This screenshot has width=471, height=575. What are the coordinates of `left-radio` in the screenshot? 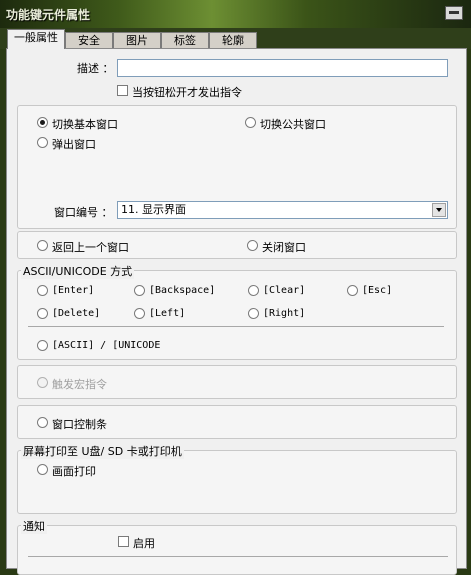 It's located at (139, 313).